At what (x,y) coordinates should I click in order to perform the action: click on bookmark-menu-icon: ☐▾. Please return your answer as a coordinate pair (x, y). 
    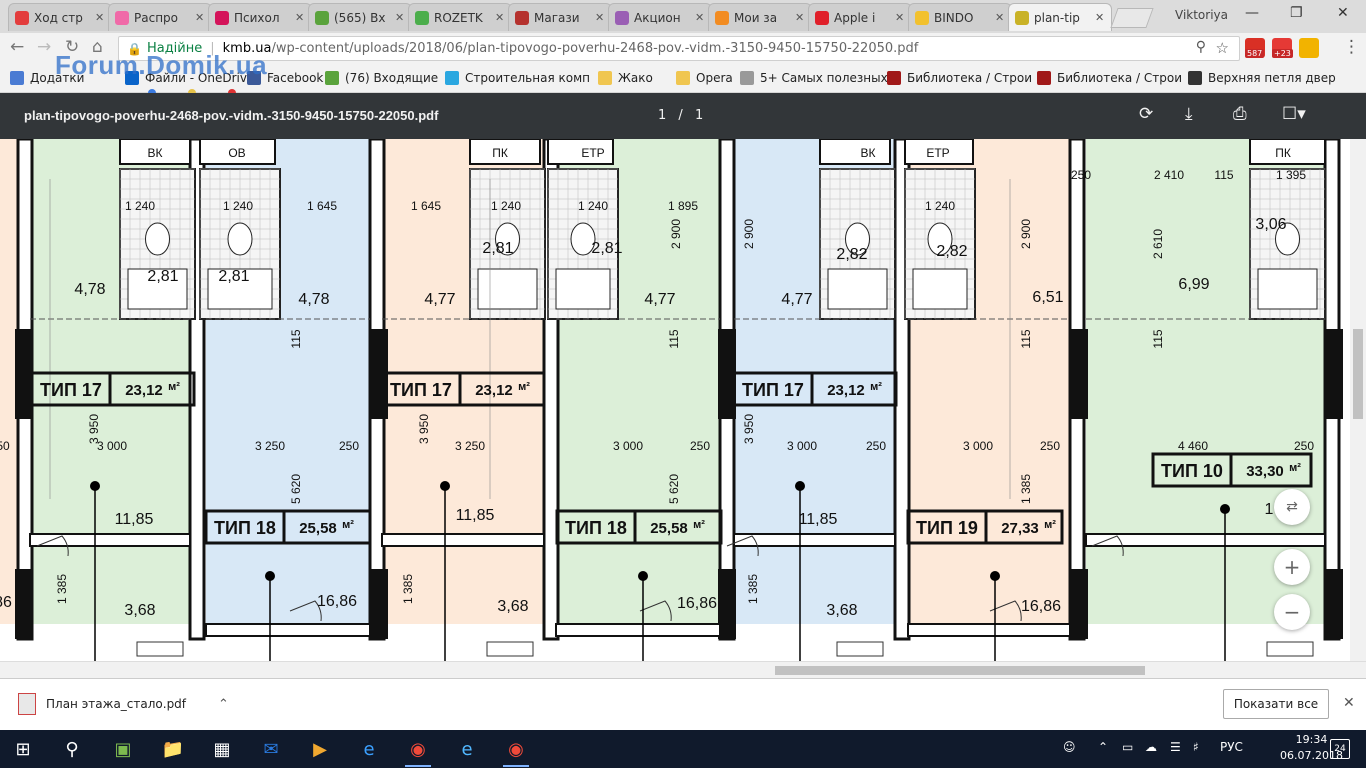
    Looking at the image, I should click on (1294, 114).